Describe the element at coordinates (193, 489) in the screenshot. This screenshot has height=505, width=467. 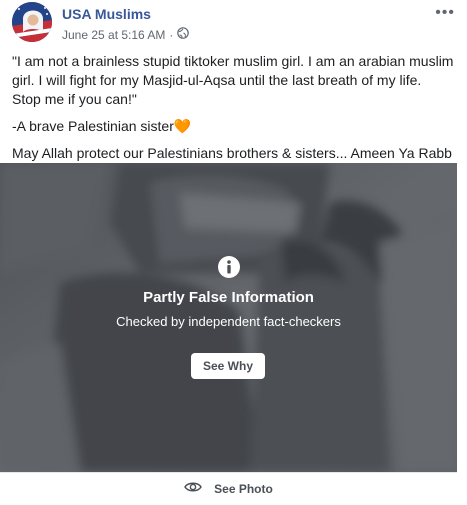
I see `eye-icon` at that location.